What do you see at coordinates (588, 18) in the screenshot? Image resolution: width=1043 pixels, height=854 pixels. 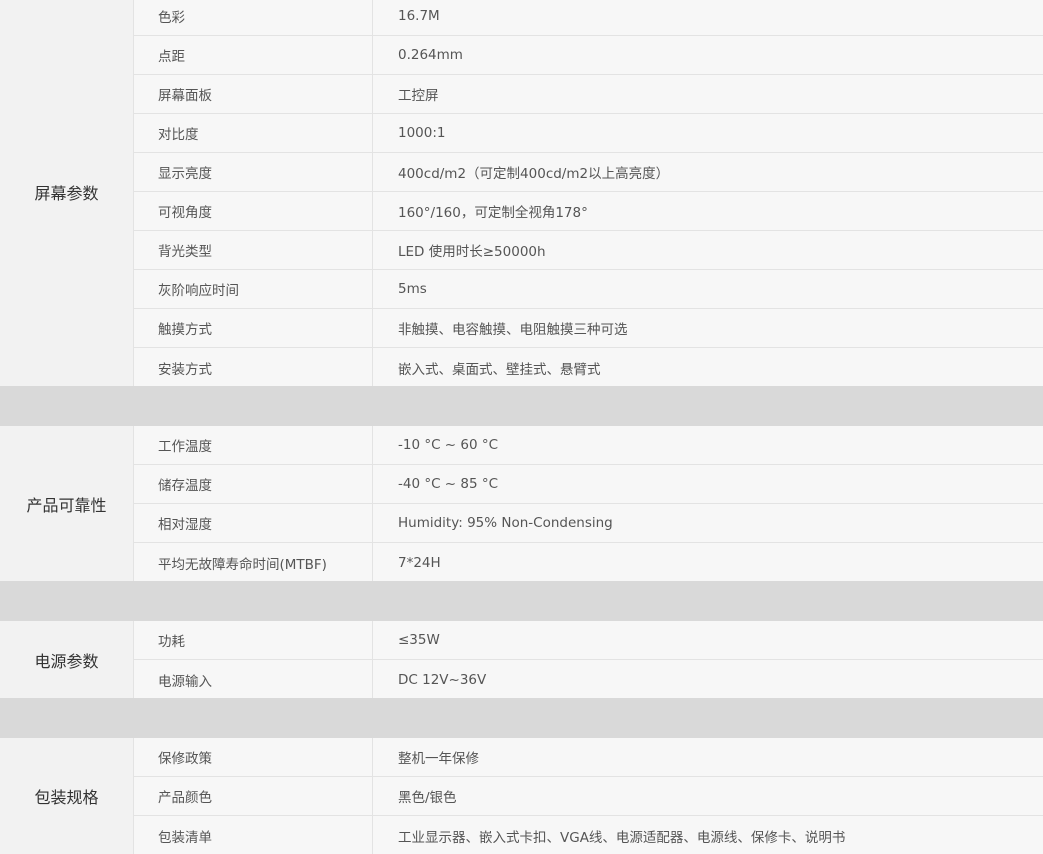 I see `spec-row: 色彩 16.7M` at bounding box center [588, 18].